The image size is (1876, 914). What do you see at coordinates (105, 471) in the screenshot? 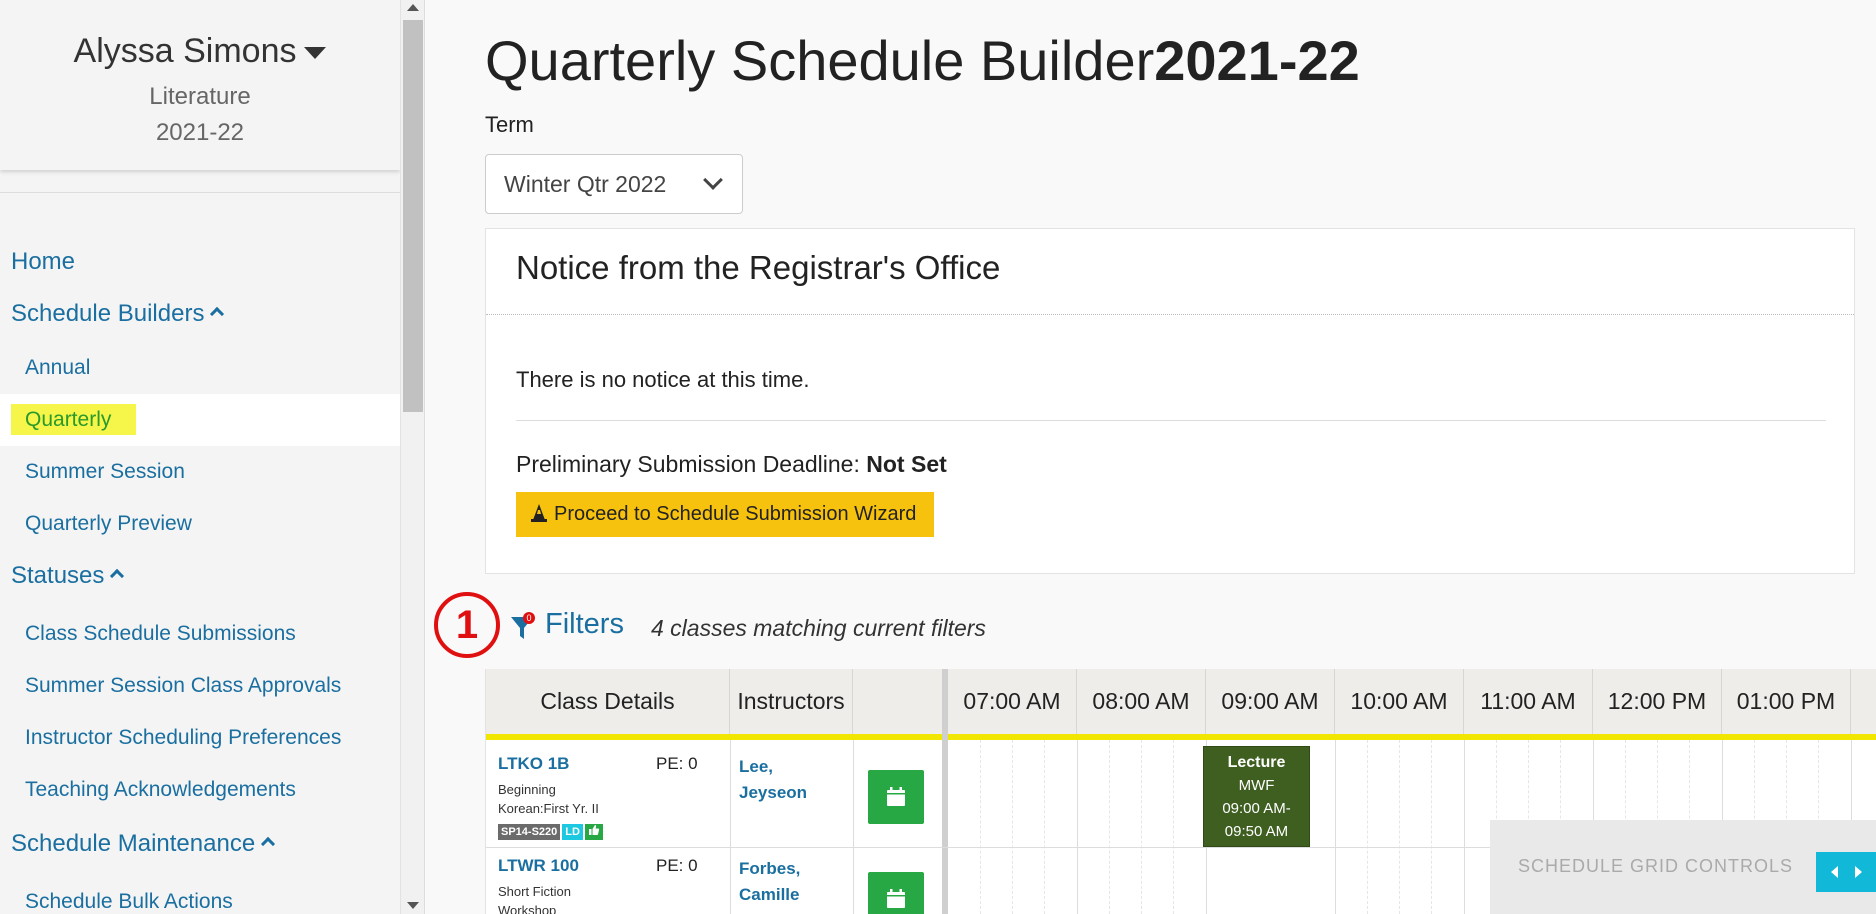
I see `nav-summer-session-label: Summer Session` at bounding box center [105, 471].